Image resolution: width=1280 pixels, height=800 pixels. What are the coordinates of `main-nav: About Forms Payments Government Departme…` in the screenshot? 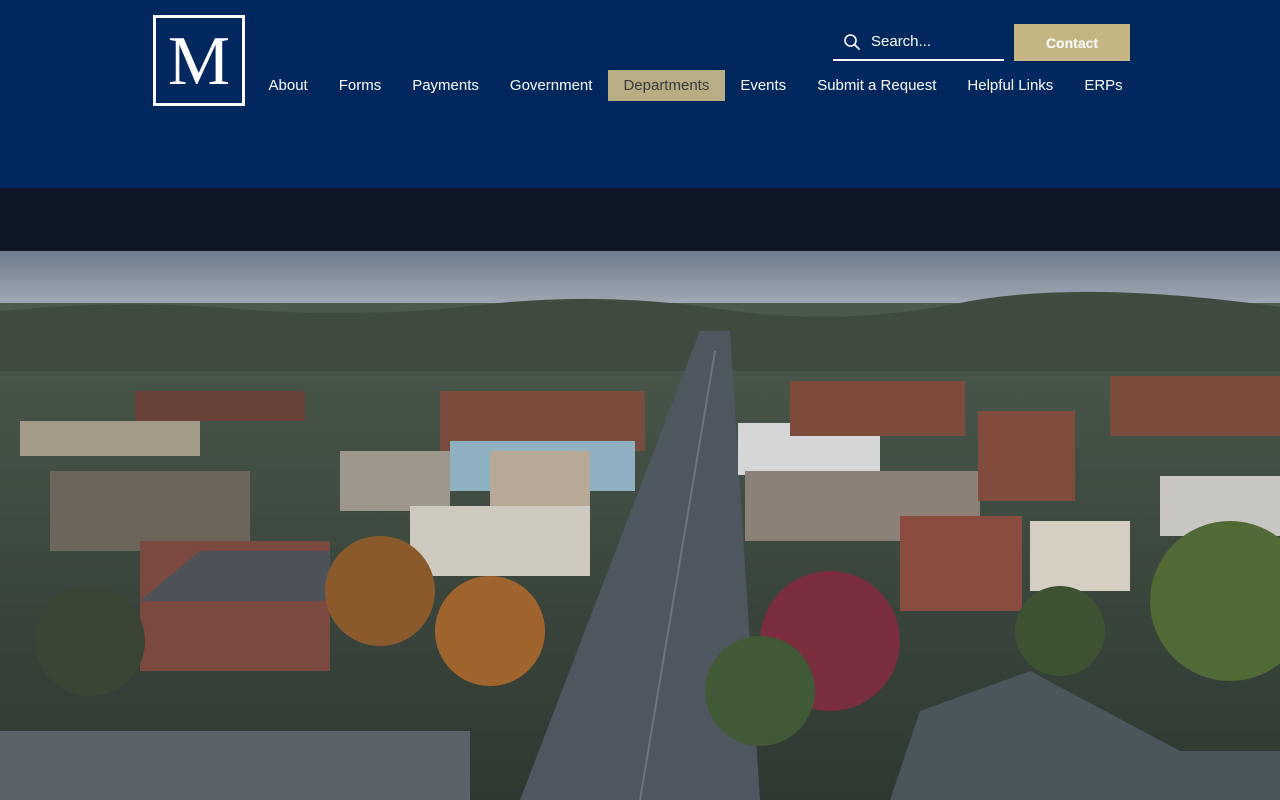 It's located at (695, 85).